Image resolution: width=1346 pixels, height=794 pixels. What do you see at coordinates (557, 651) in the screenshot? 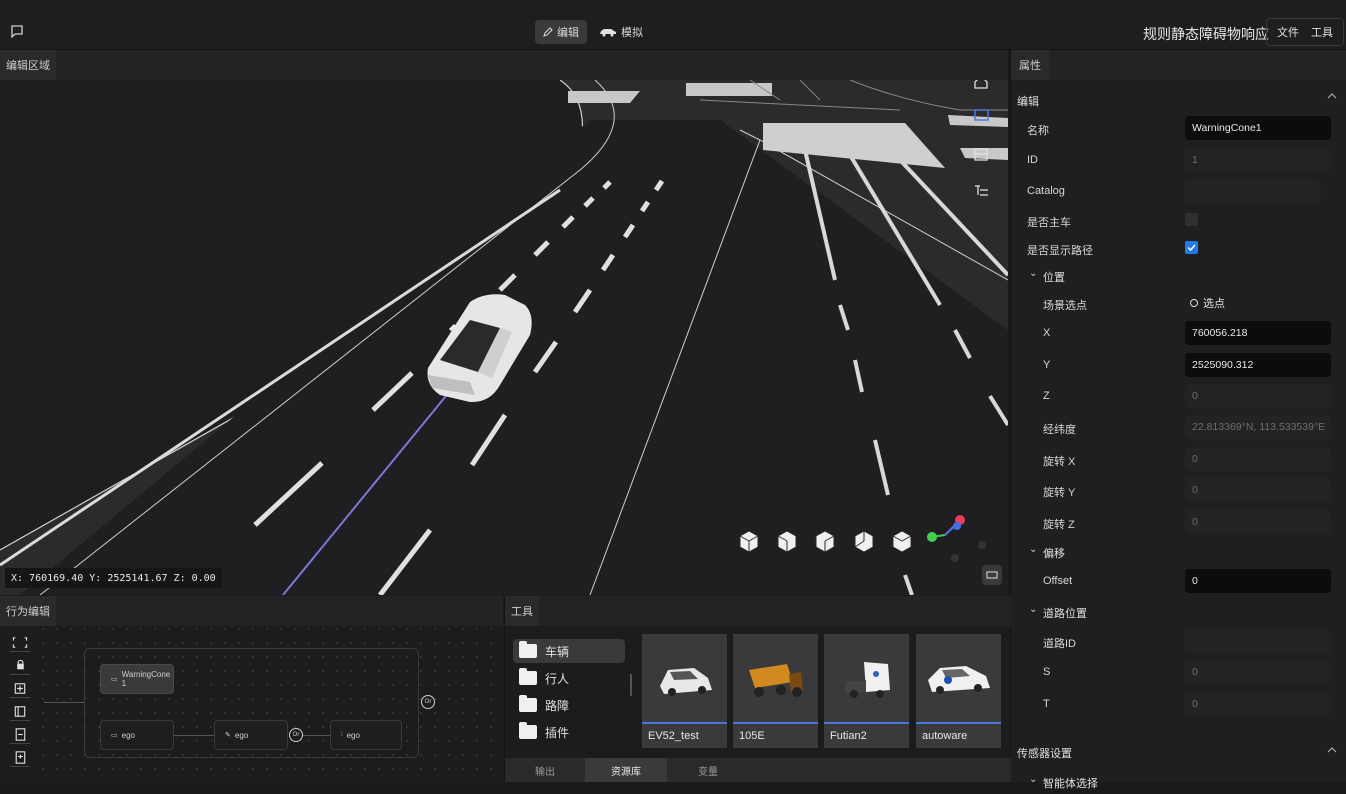
I see `folder-vehicles-label: 车辆` at bounding box center [557, 651].